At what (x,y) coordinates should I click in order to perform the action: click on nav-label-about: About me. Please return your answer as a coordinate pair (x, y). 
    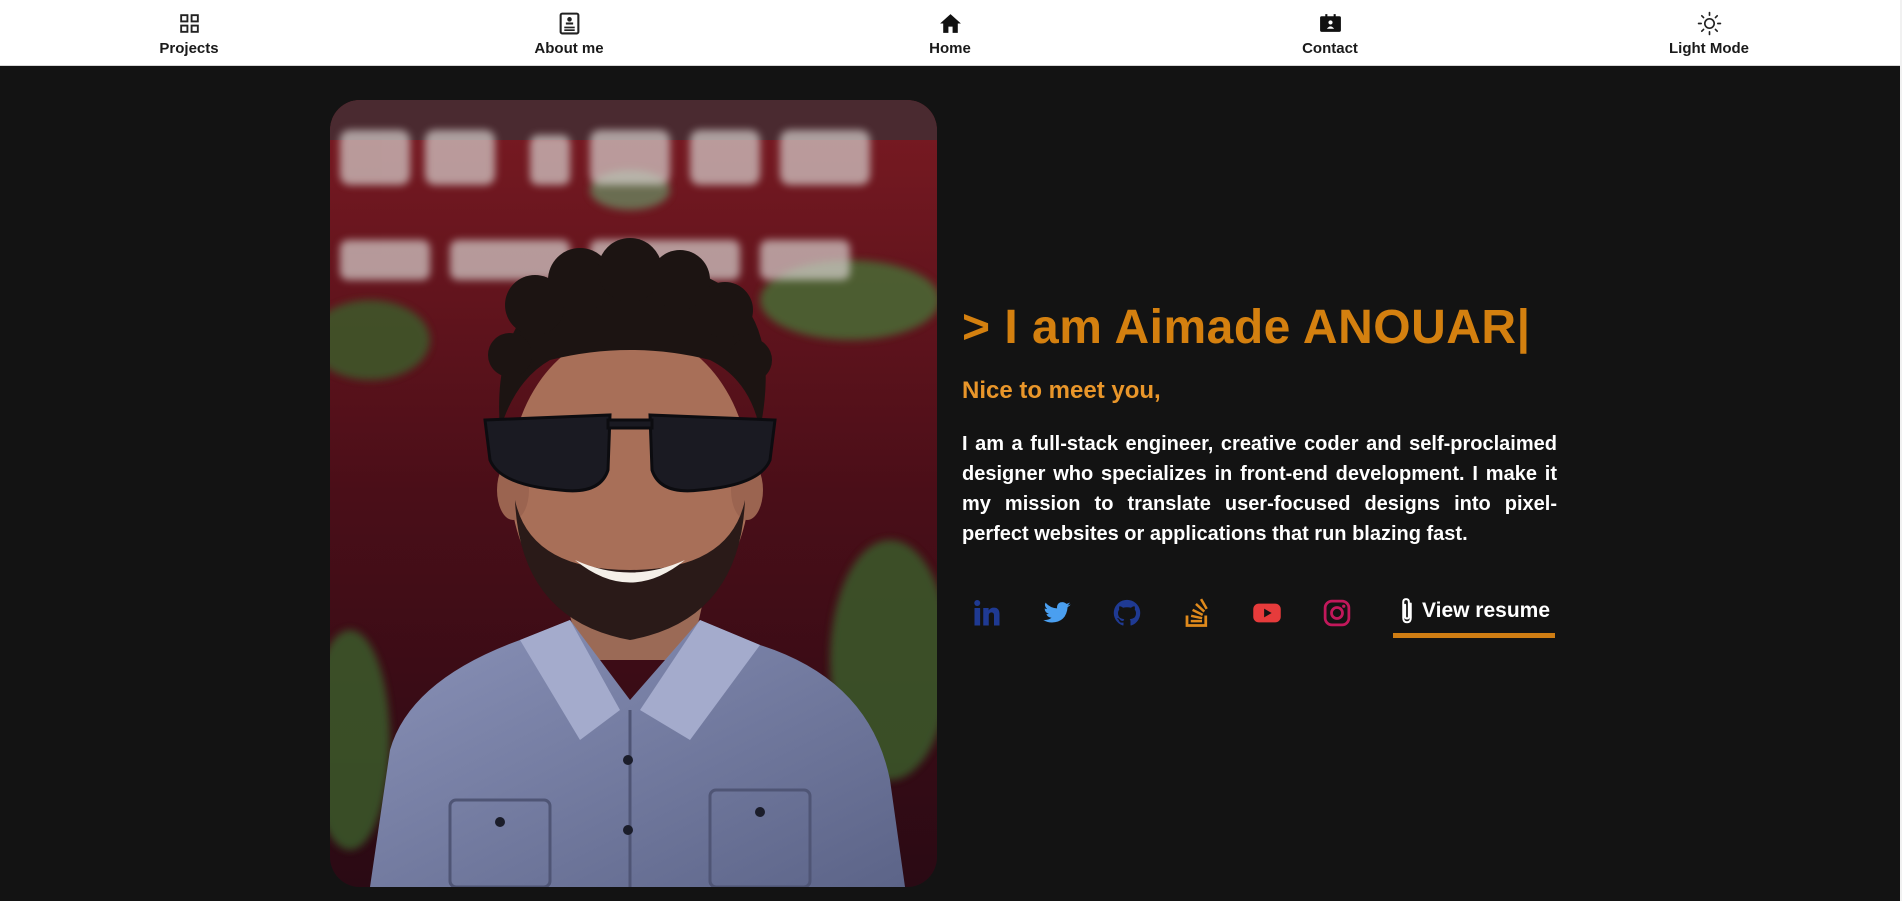
    Looking at the image, I should click on (569, 48).